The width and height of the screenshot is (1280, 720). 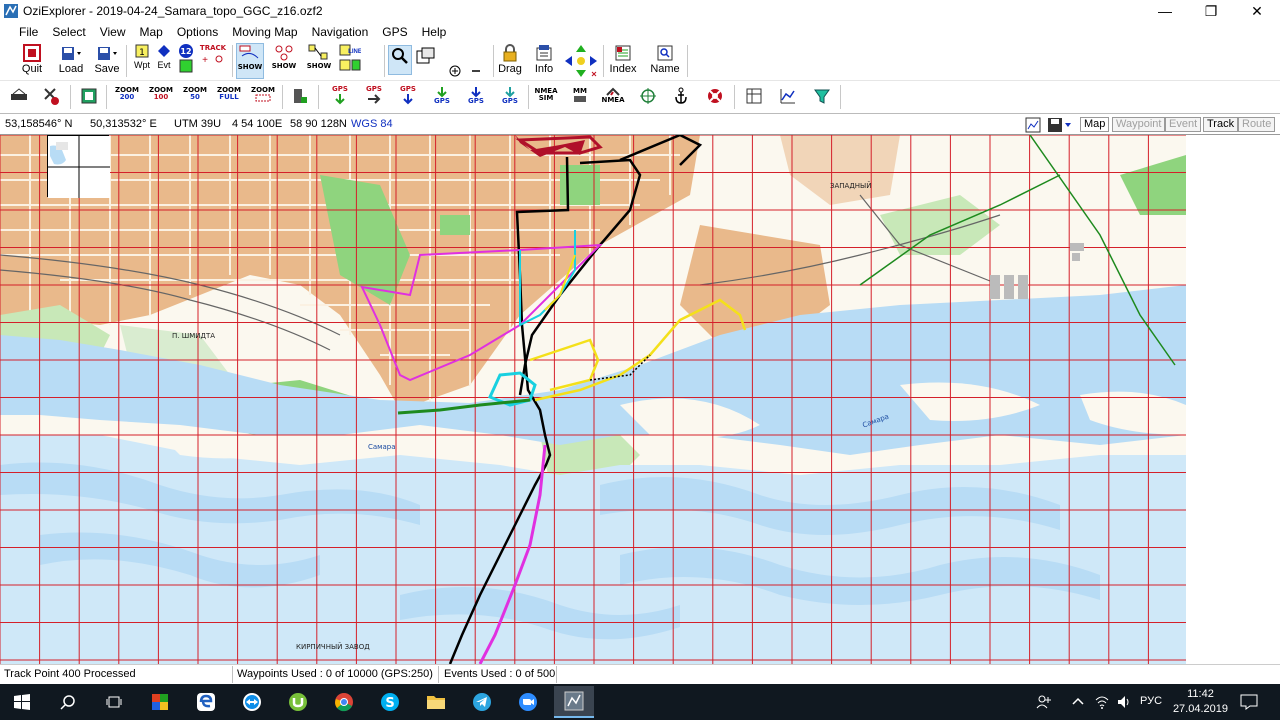 I want to click on save-button: Save, so click(x=107, y=59).